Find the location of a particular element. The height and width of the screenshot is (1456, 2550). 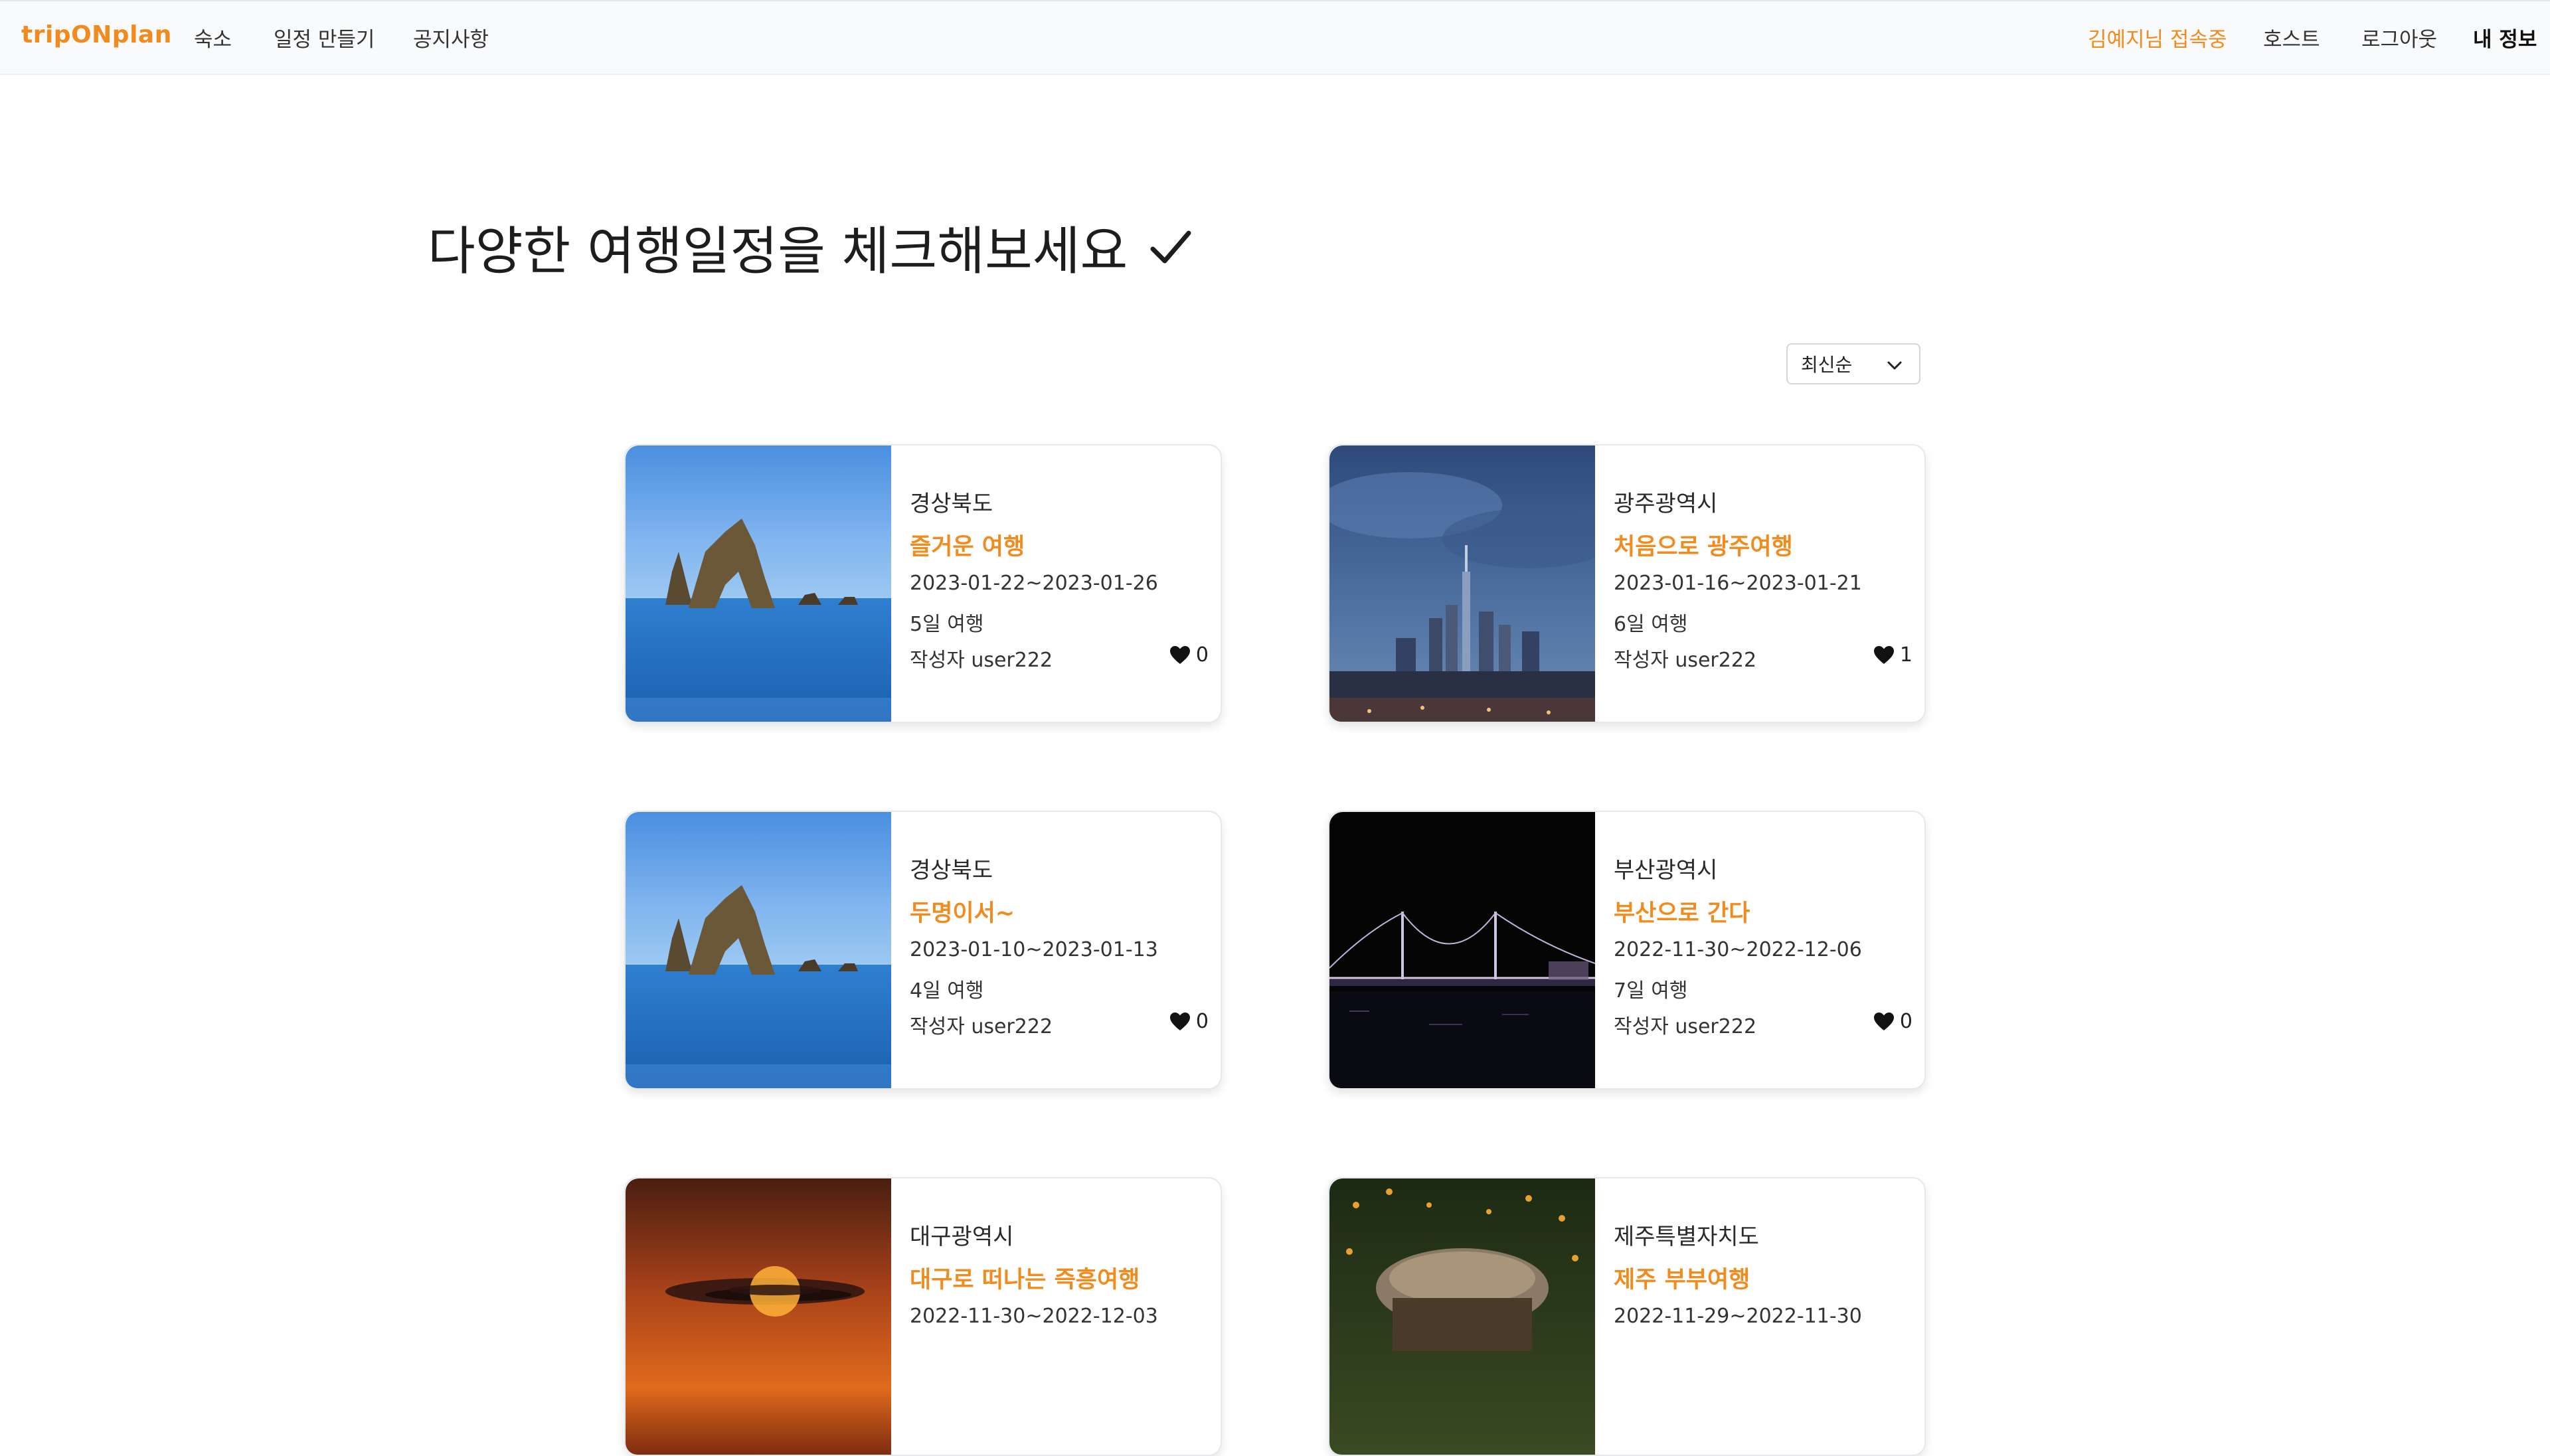

trip-duration: 5일 여행 is located at coordinates (947, 624).